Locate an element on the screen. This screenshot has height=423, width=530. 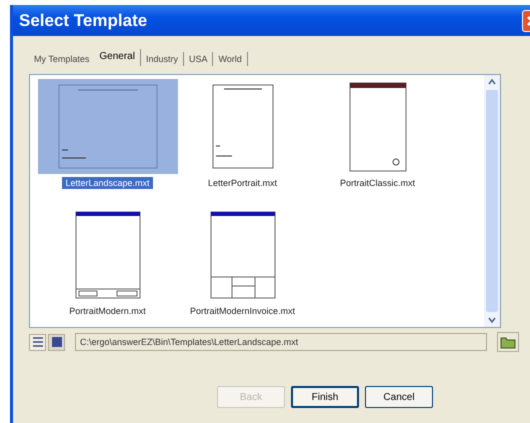
browse-button is located at coordinates (508, 342).